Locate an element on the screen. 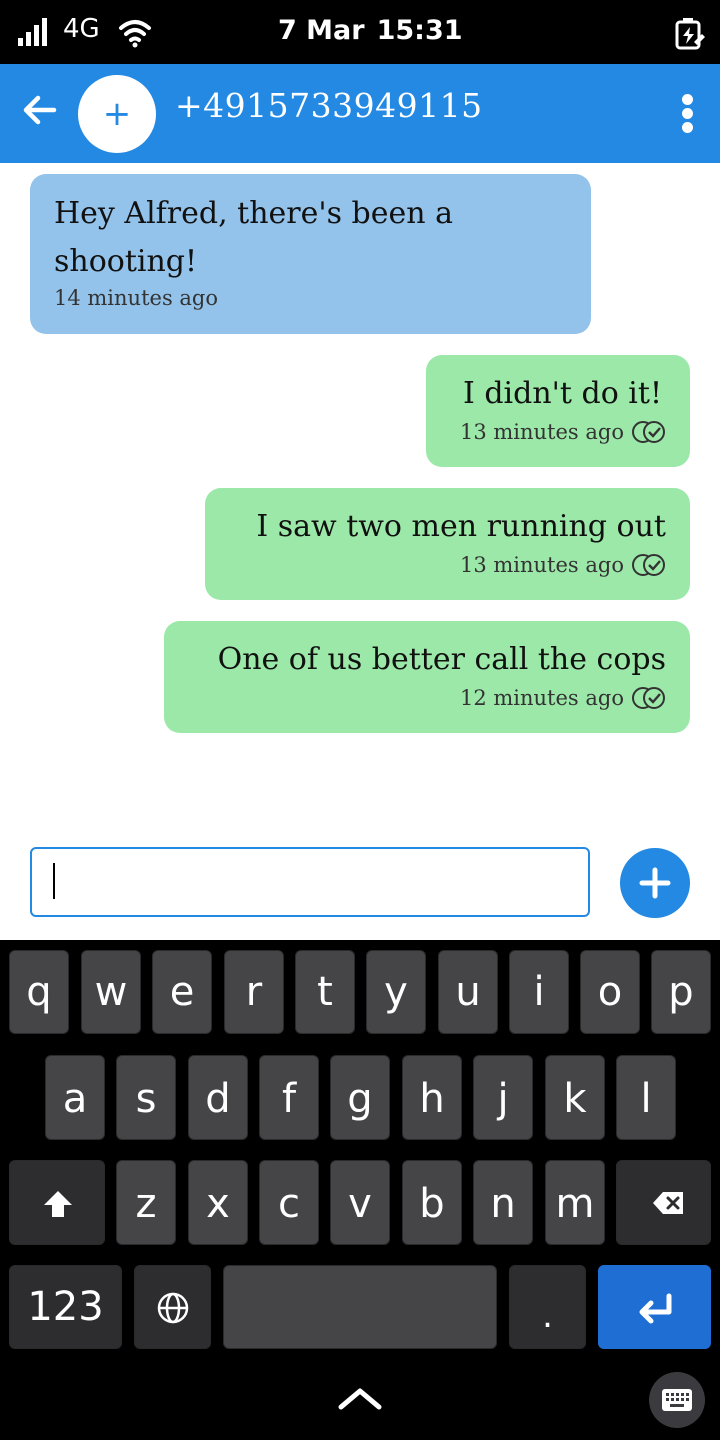 The width and height of the screenshot is (720, 1440). contact-number: +4915733949115 is located at coordinates (329, 105).